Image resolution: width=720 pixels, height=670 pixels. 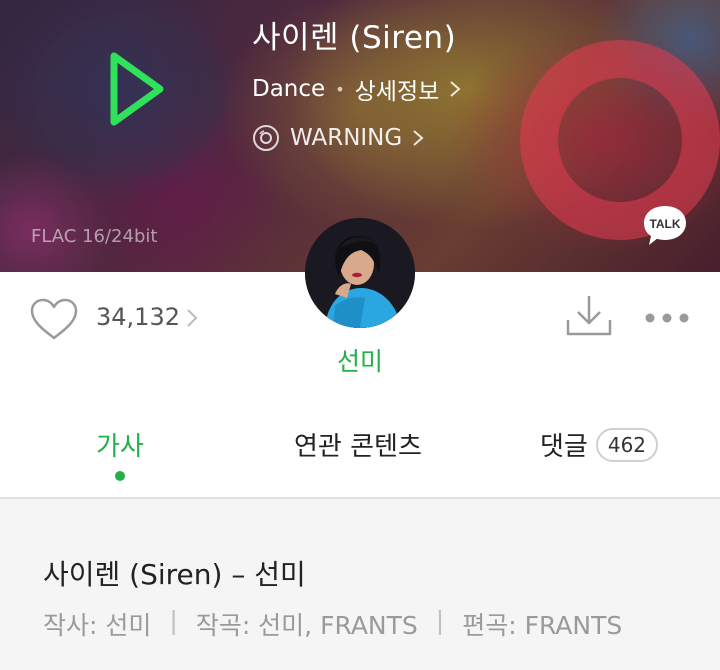 What do you see at coordinates (542, 625) in the screenshot?
I see `arranger-credit: 편곡: FRANTS` at bounding box center [542, 625].